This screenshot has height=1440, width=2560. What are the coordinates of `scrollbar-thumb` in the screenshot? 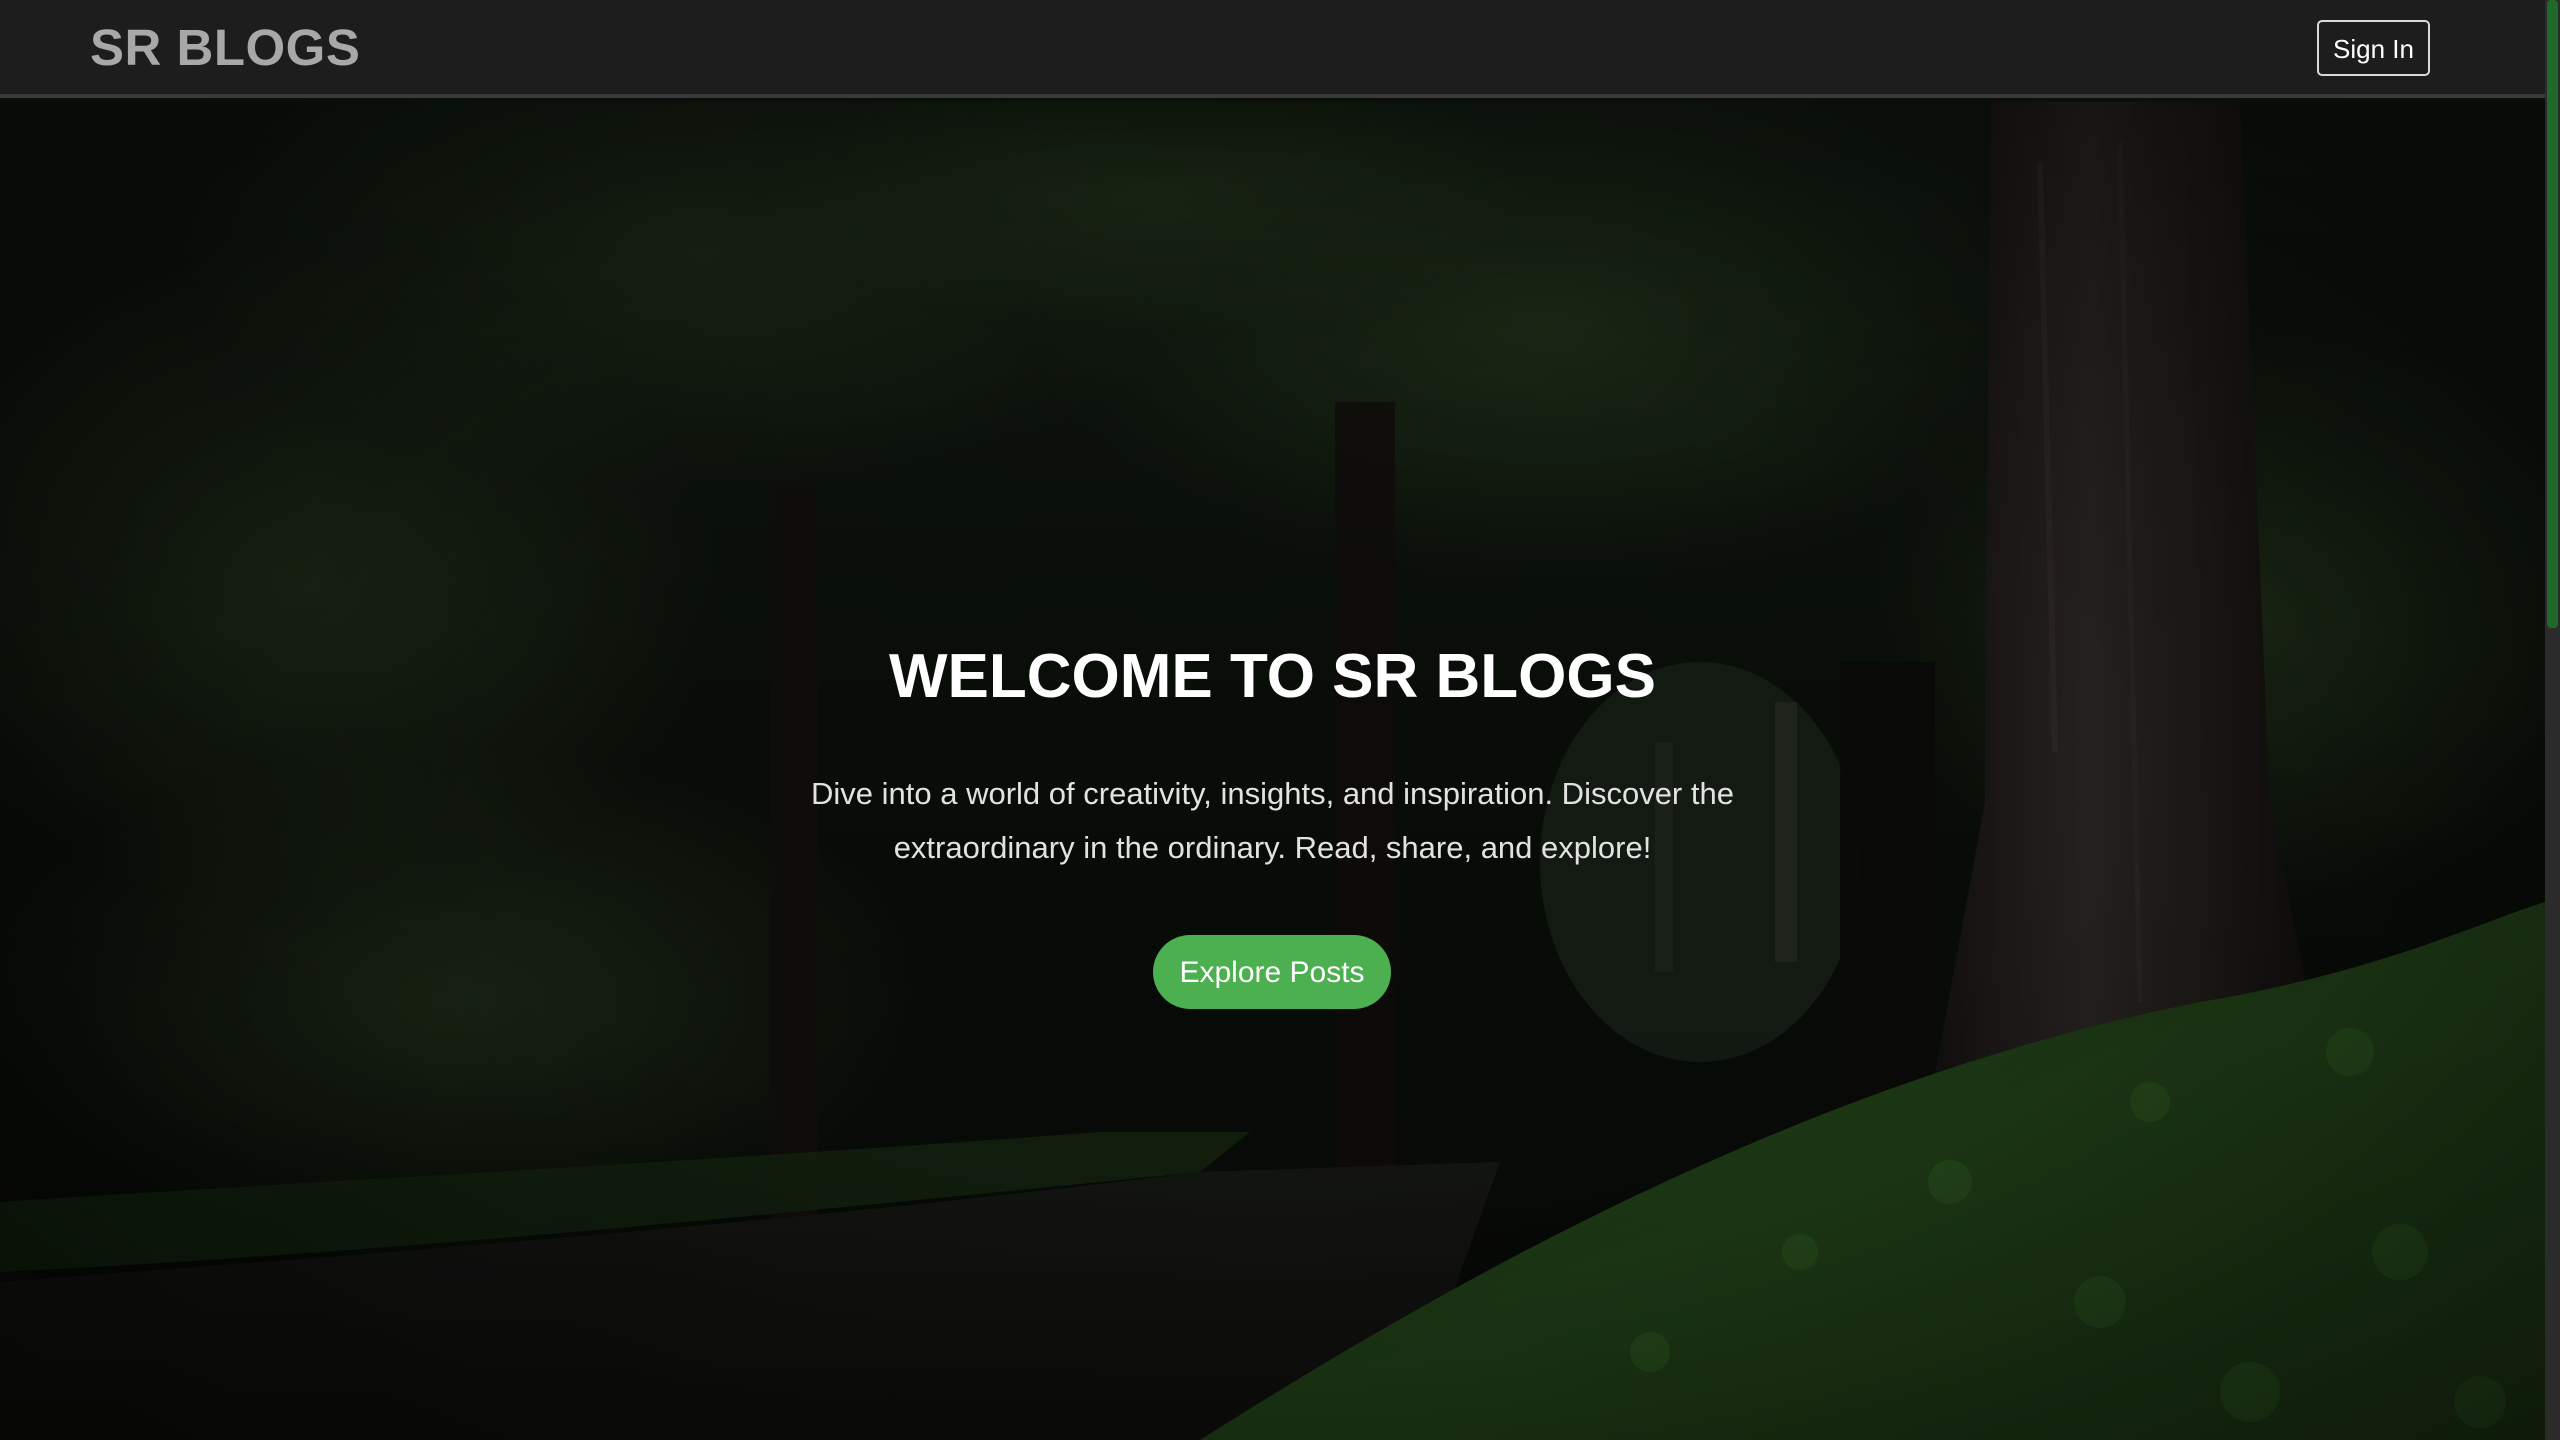 It's located at (2552, 314).